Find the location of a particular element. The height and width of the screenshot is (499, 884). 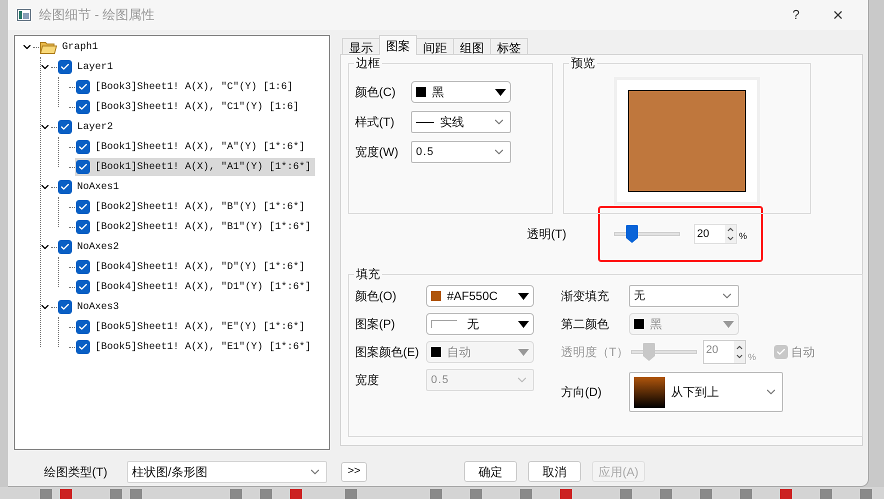

pattern-dropdown: 无 is located at coordinates (480, 324).